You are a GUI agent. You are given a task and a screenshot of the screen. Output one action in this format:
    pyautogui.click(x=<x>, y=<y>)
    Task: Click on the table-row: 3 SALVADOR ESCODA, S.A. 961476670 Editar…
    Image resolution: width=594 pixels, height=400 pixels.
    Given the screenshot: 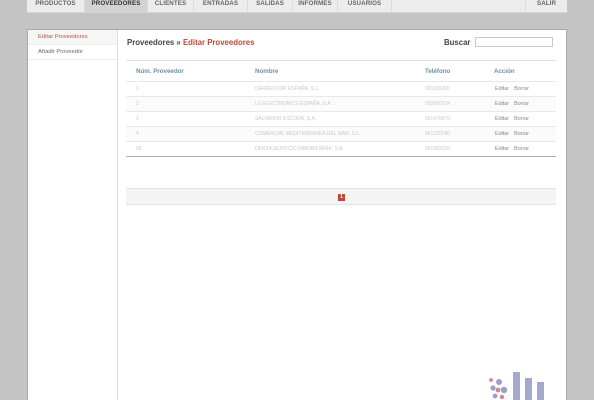 What is the action you would take?
    pyautogui.click(x=341, y=118)
    